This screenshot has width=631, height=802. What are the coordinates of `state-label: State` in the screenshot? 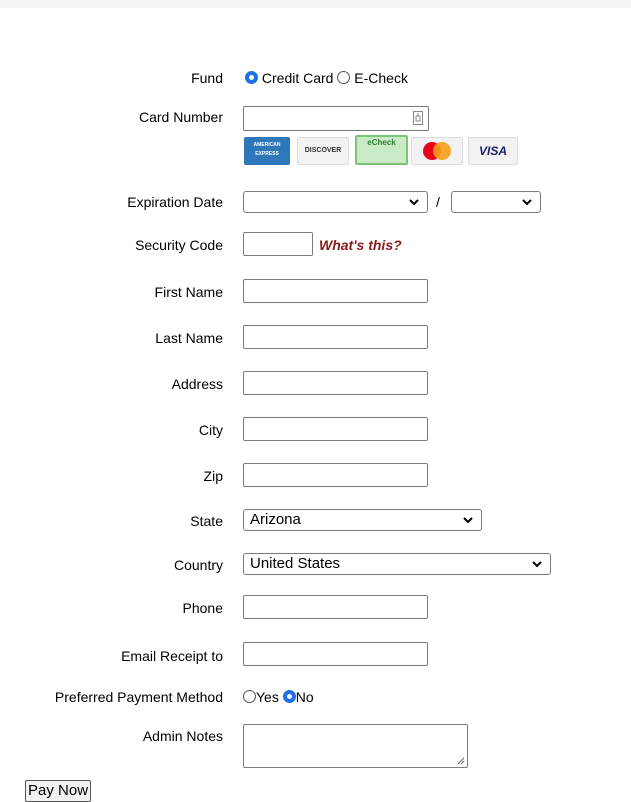 It's located at (206, 521).